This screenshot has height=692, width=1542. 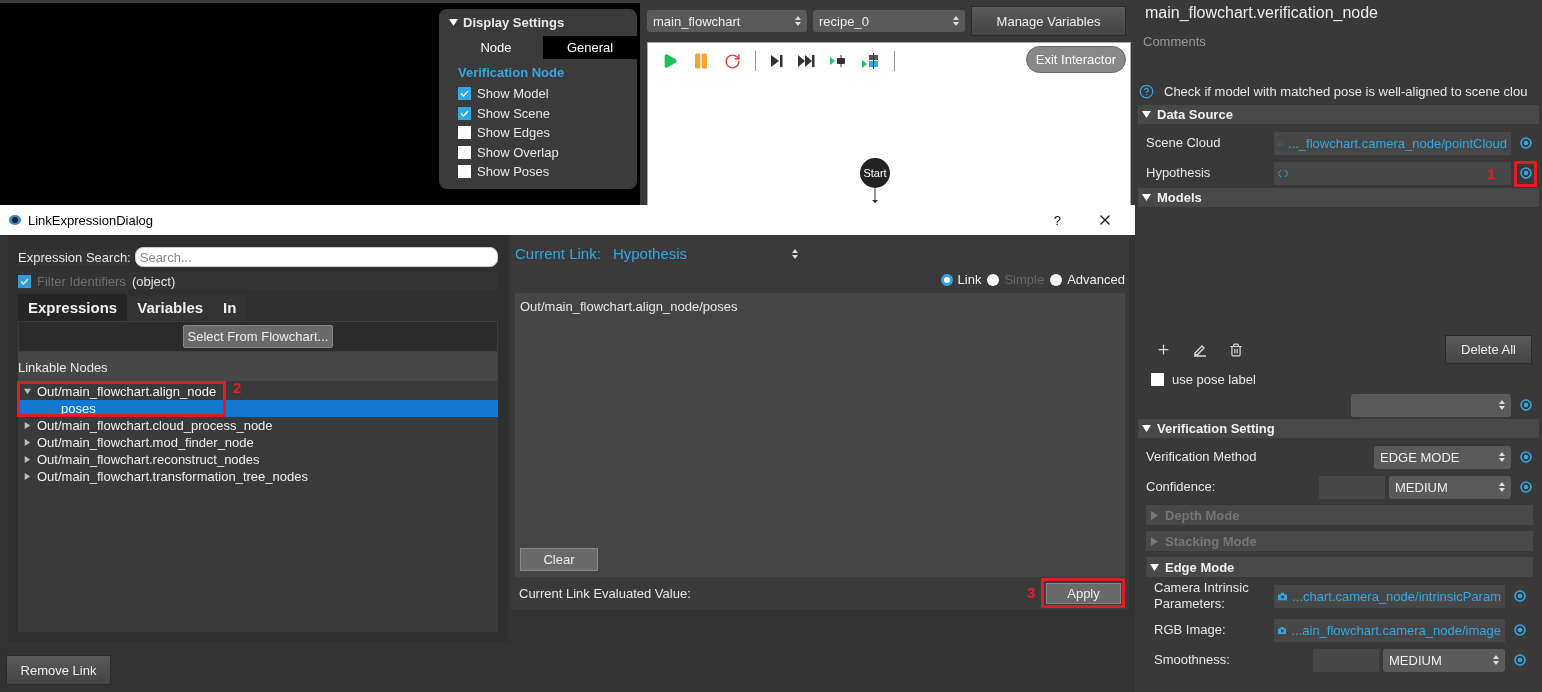 What do you see at coordinates (1338, 197) in the screenshot?
I see `section-header: Models` at bounding box center [1338, 197].